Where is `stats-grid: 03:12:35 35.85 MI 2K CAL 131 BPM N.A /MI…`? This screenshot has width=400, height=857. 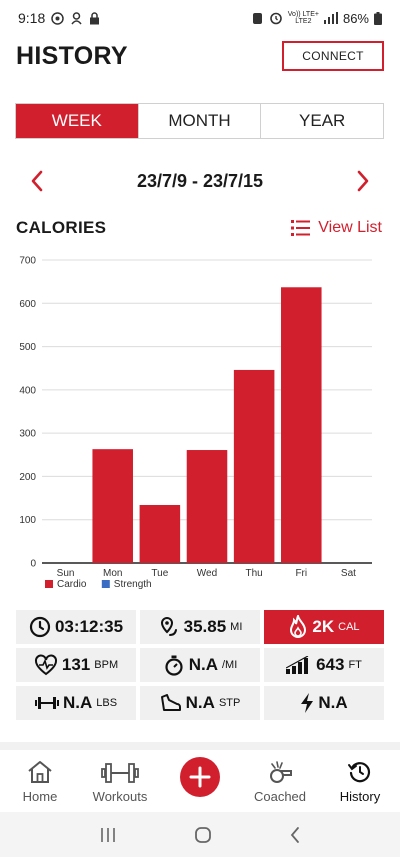
stats-grid: 03:12:35 35.85 MI 2K CAL 131 BPM N.A /MI… is located at coordinates (200, 667).